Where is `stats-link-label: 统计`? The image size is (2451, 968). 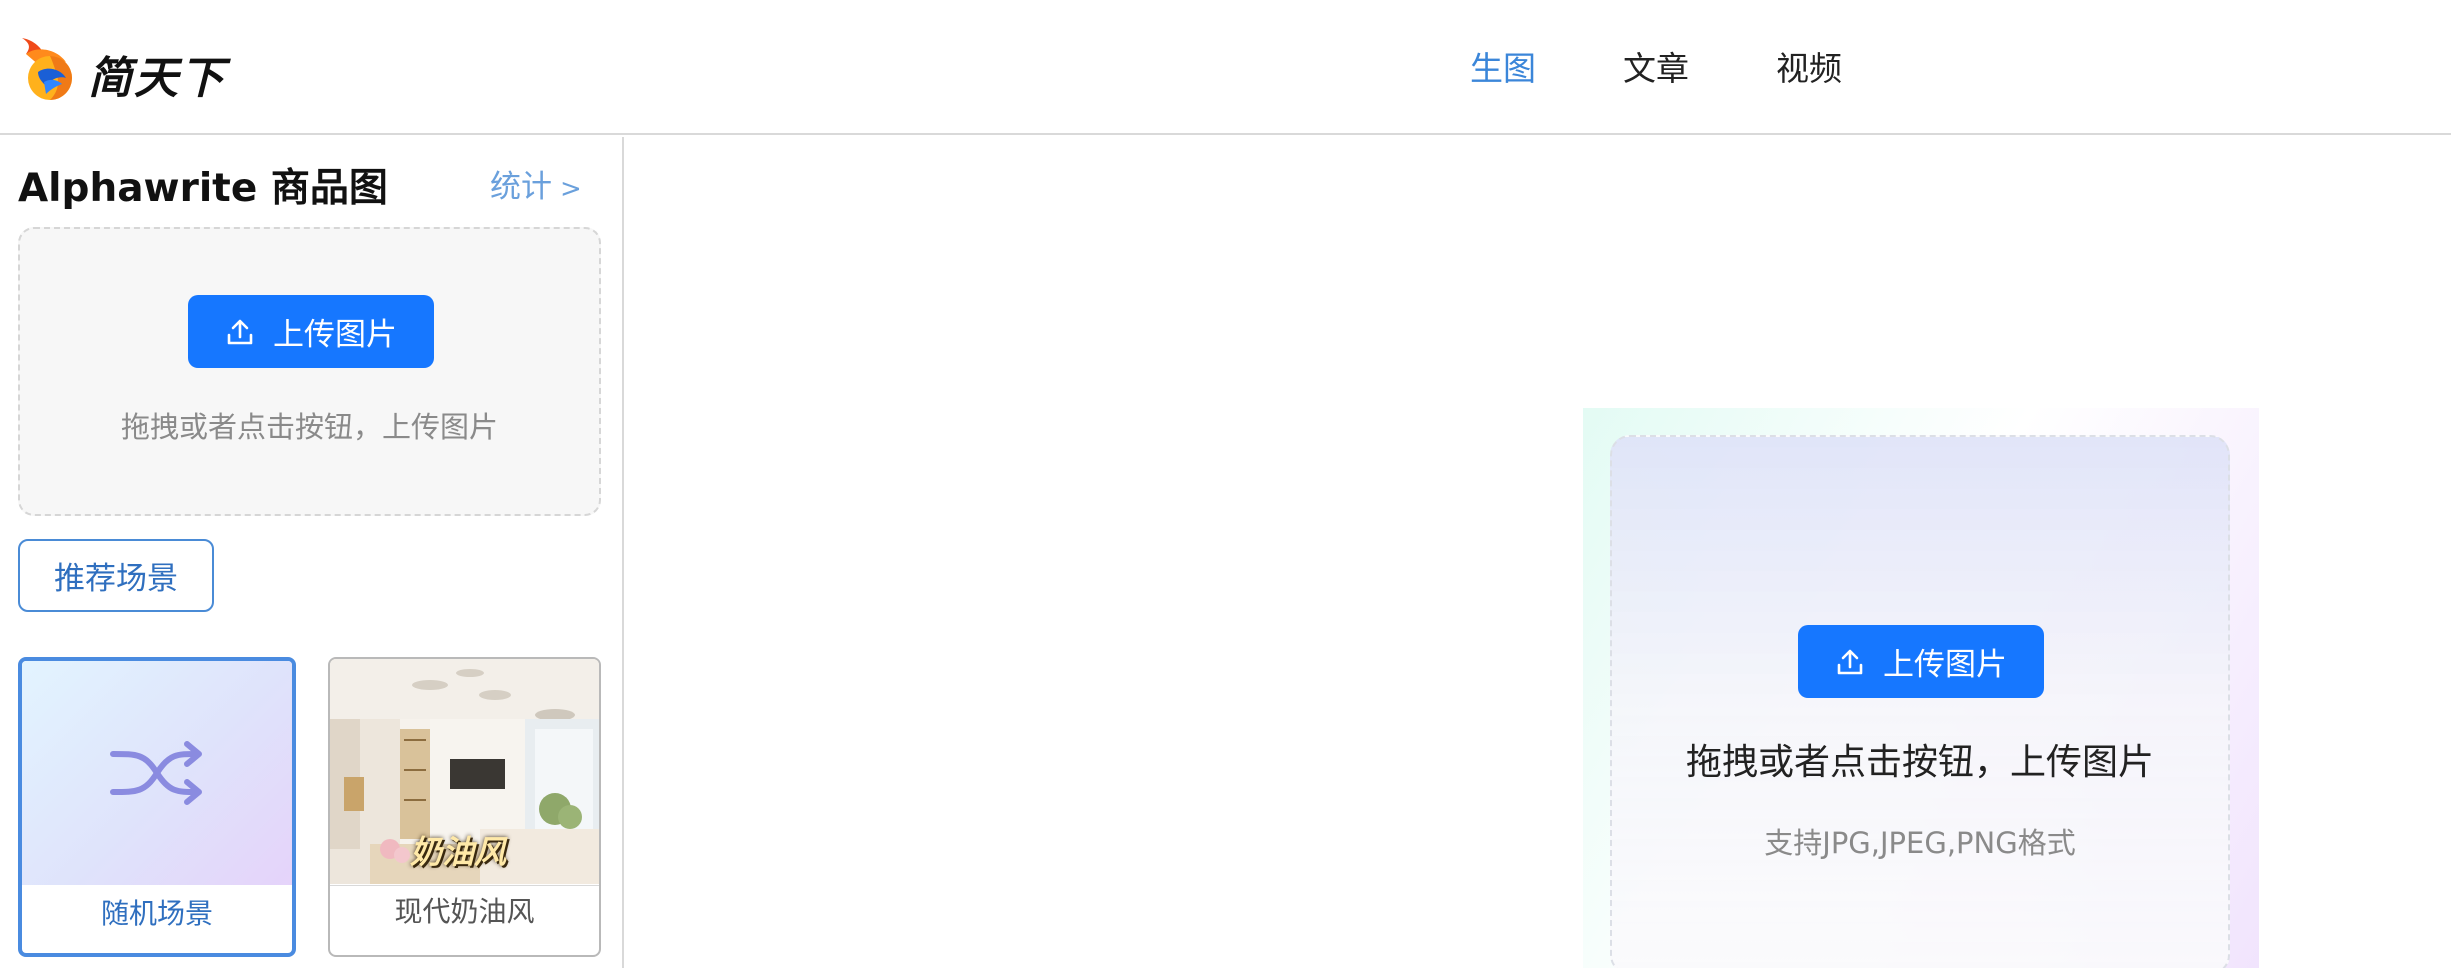
stats-link-label: 统计 is located at coordinates (521, 187).